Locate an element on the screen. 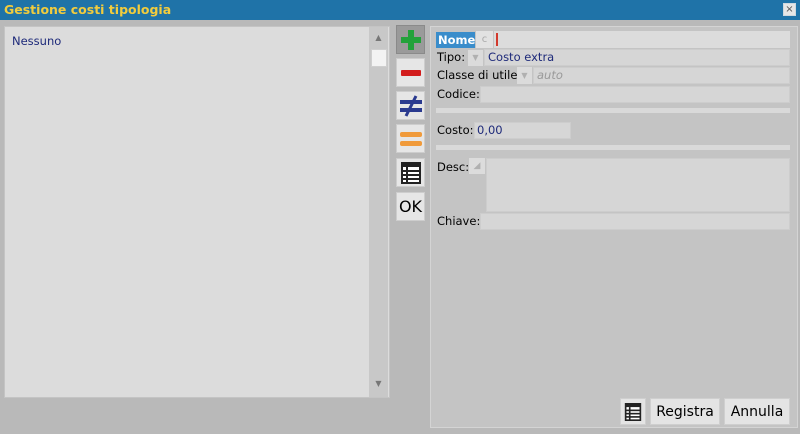  text-cursor is located at coordinates (497, 39).